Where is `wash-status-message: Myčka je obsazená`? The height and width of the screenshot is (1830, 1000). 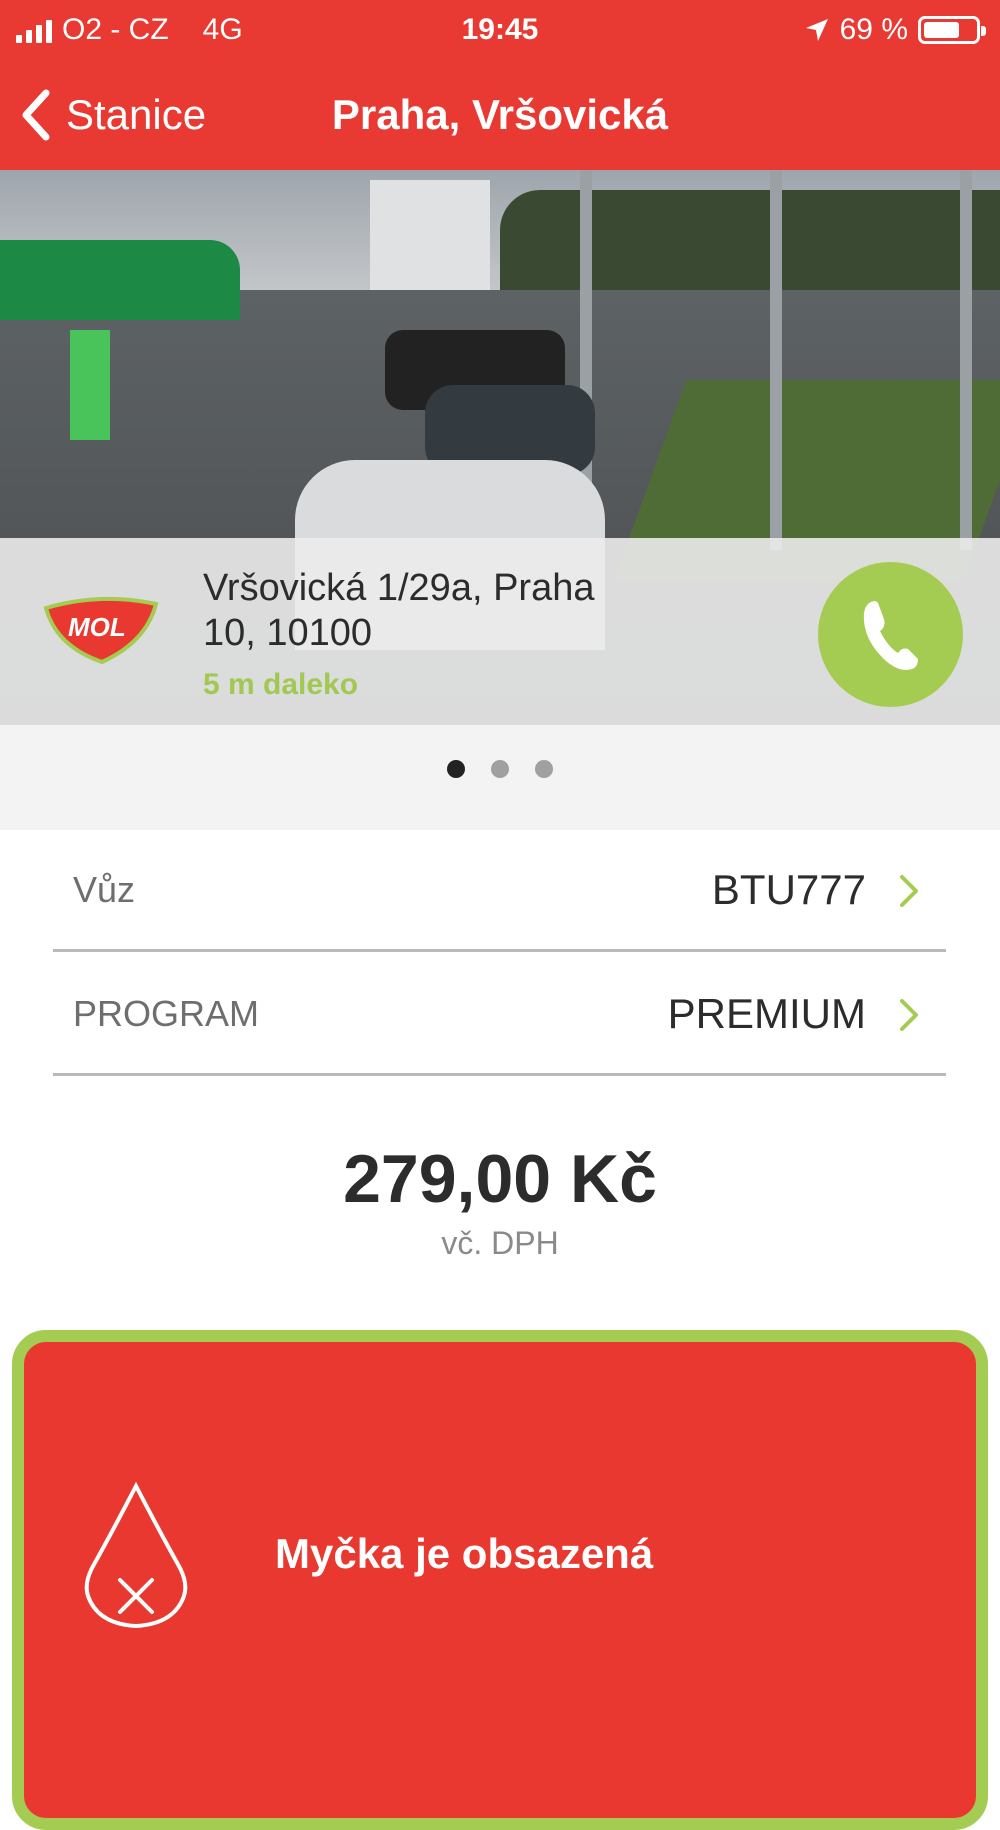
wash-status-message: Myčka je obsazená is located at coordinates (464, 1553).